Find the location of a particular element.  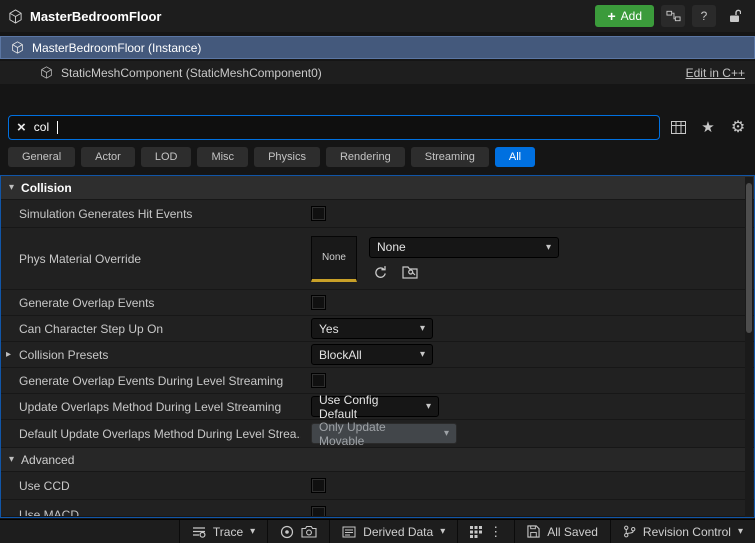

derived-data-icon is located at coordinates (349, 532).